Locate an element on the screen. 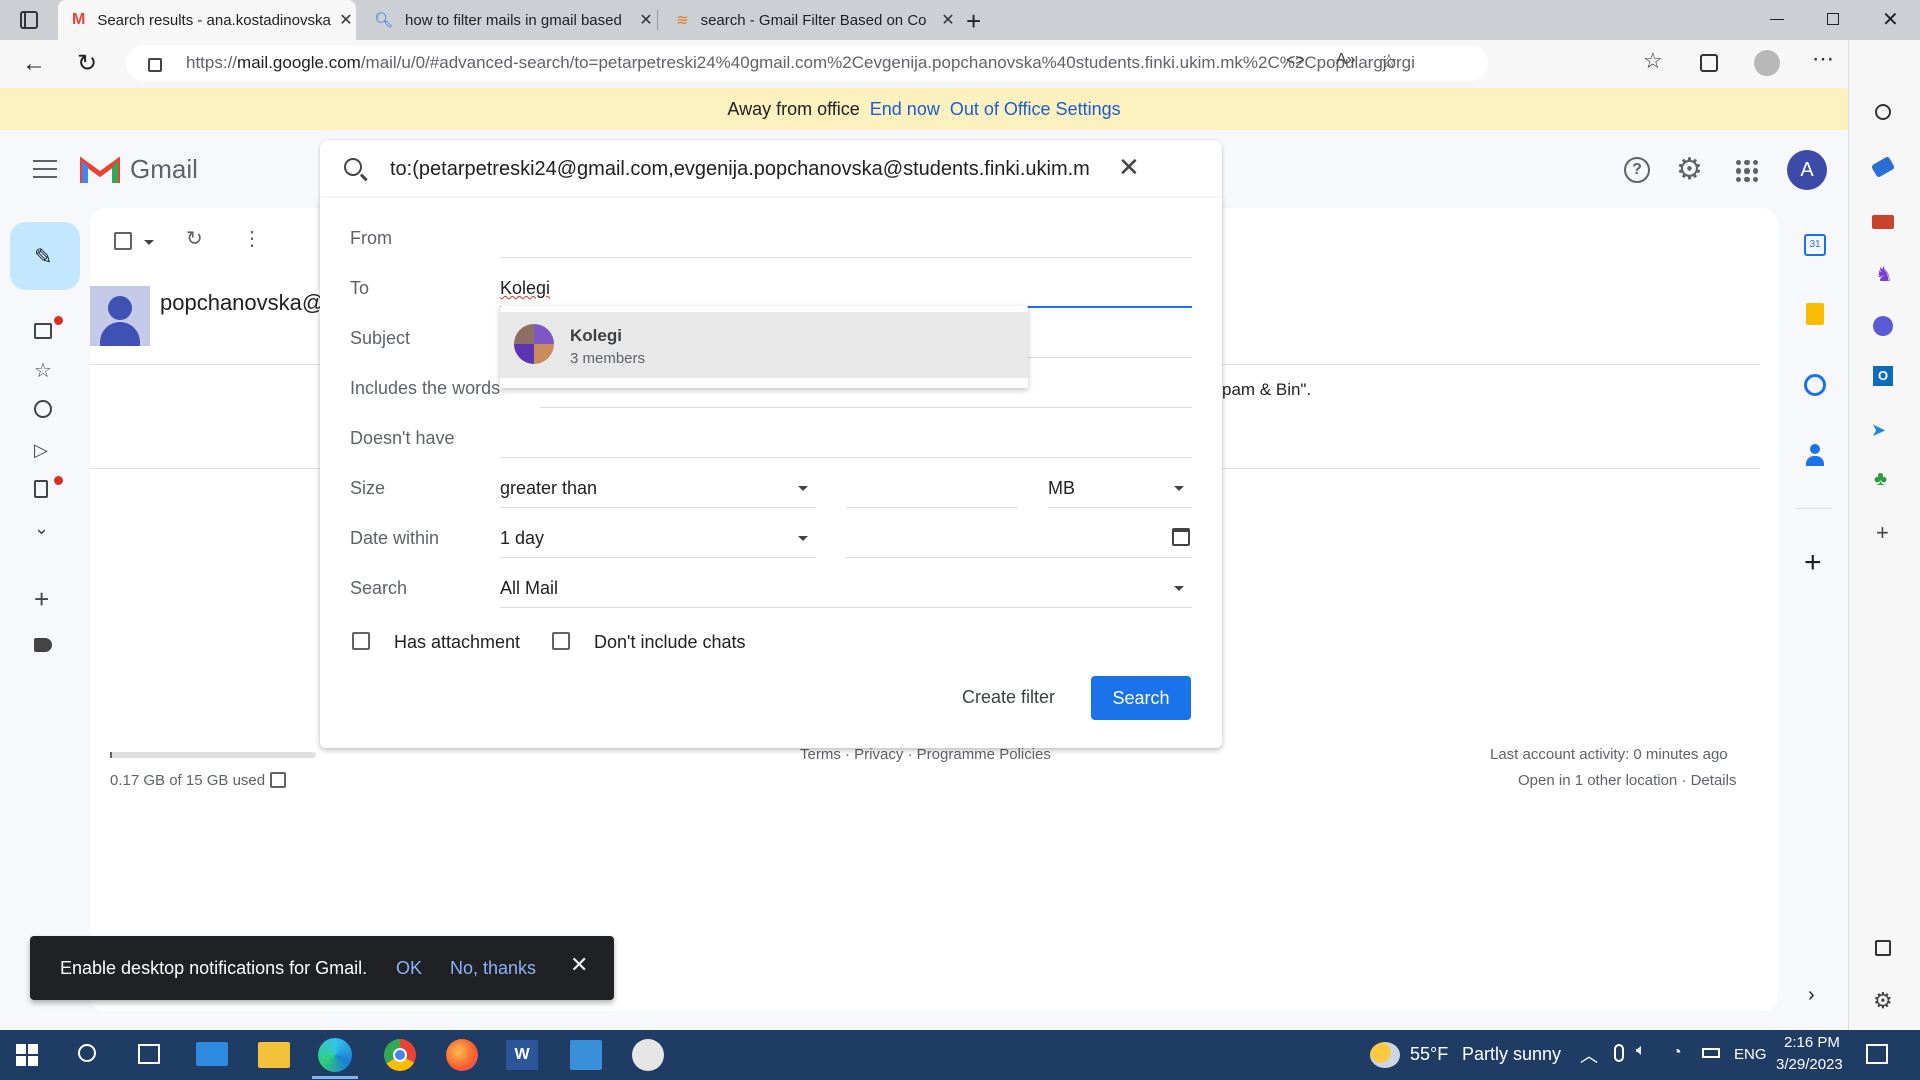 Image resolution: width=1920 pixels, height=1080 pixels. starred-icon: ☆ is located at coordinates (46, 370).